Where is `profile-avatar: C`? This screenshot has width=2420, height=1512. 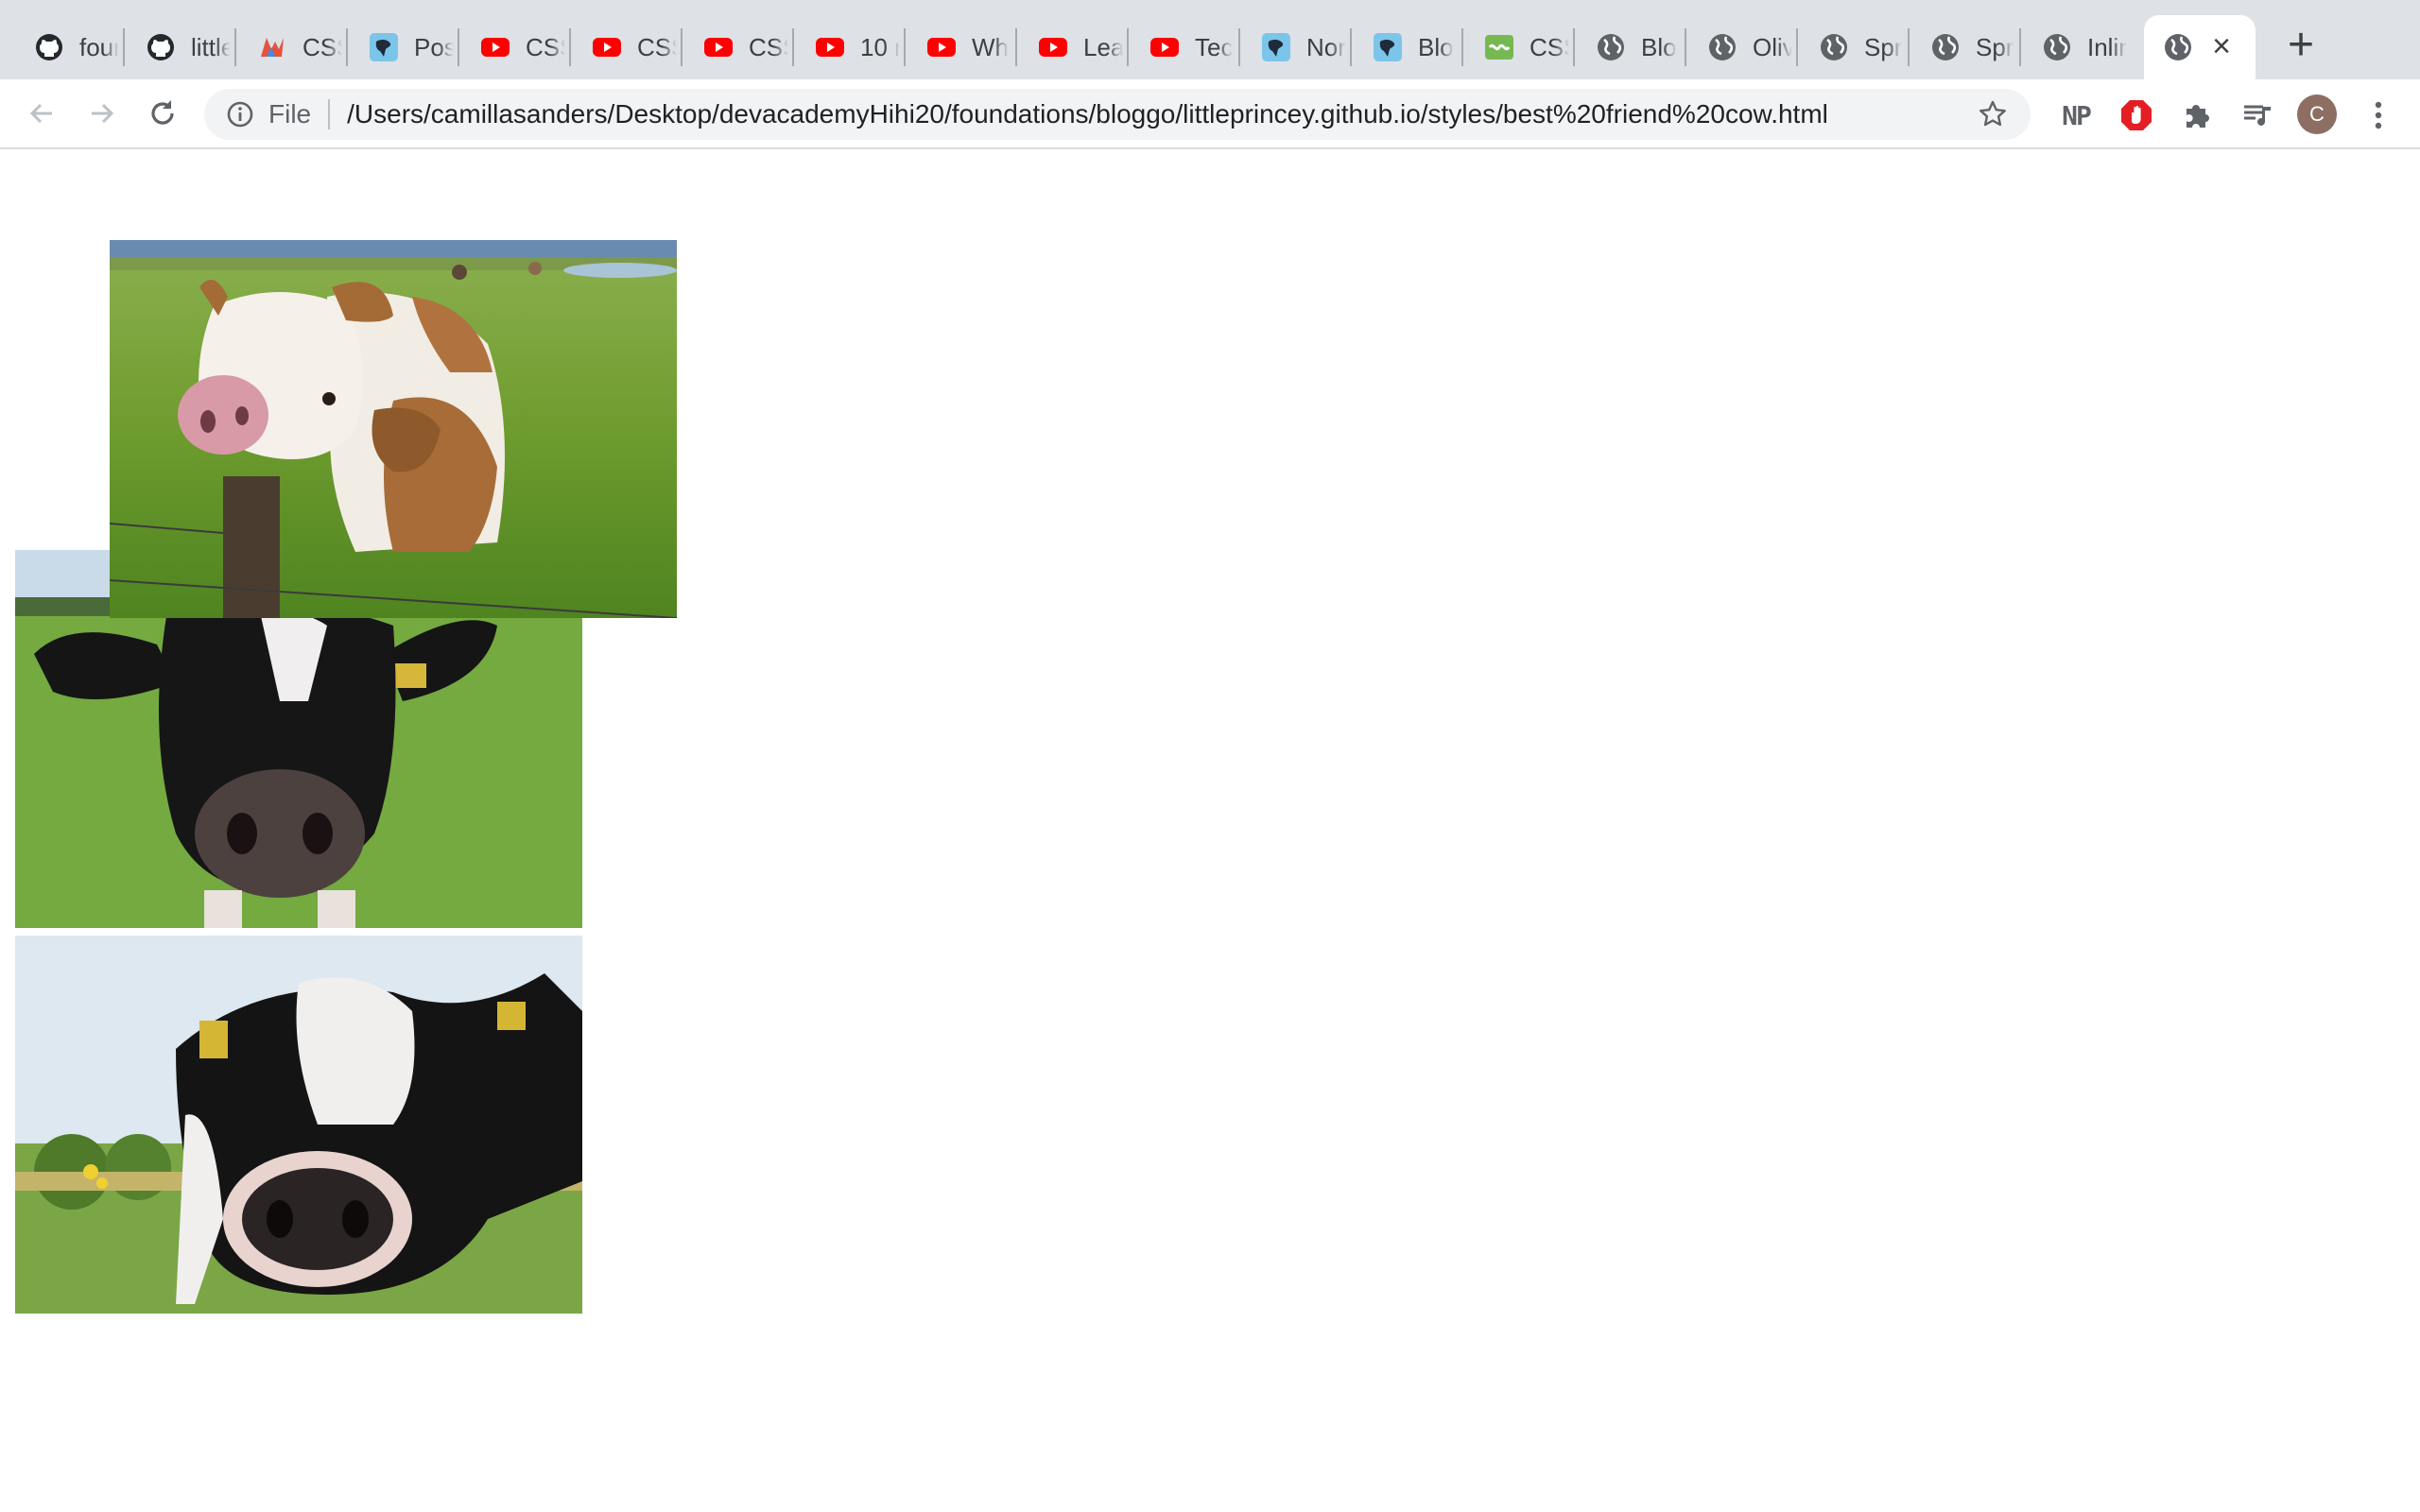 profile-avatar: C is located at coordinates (2317, 114).